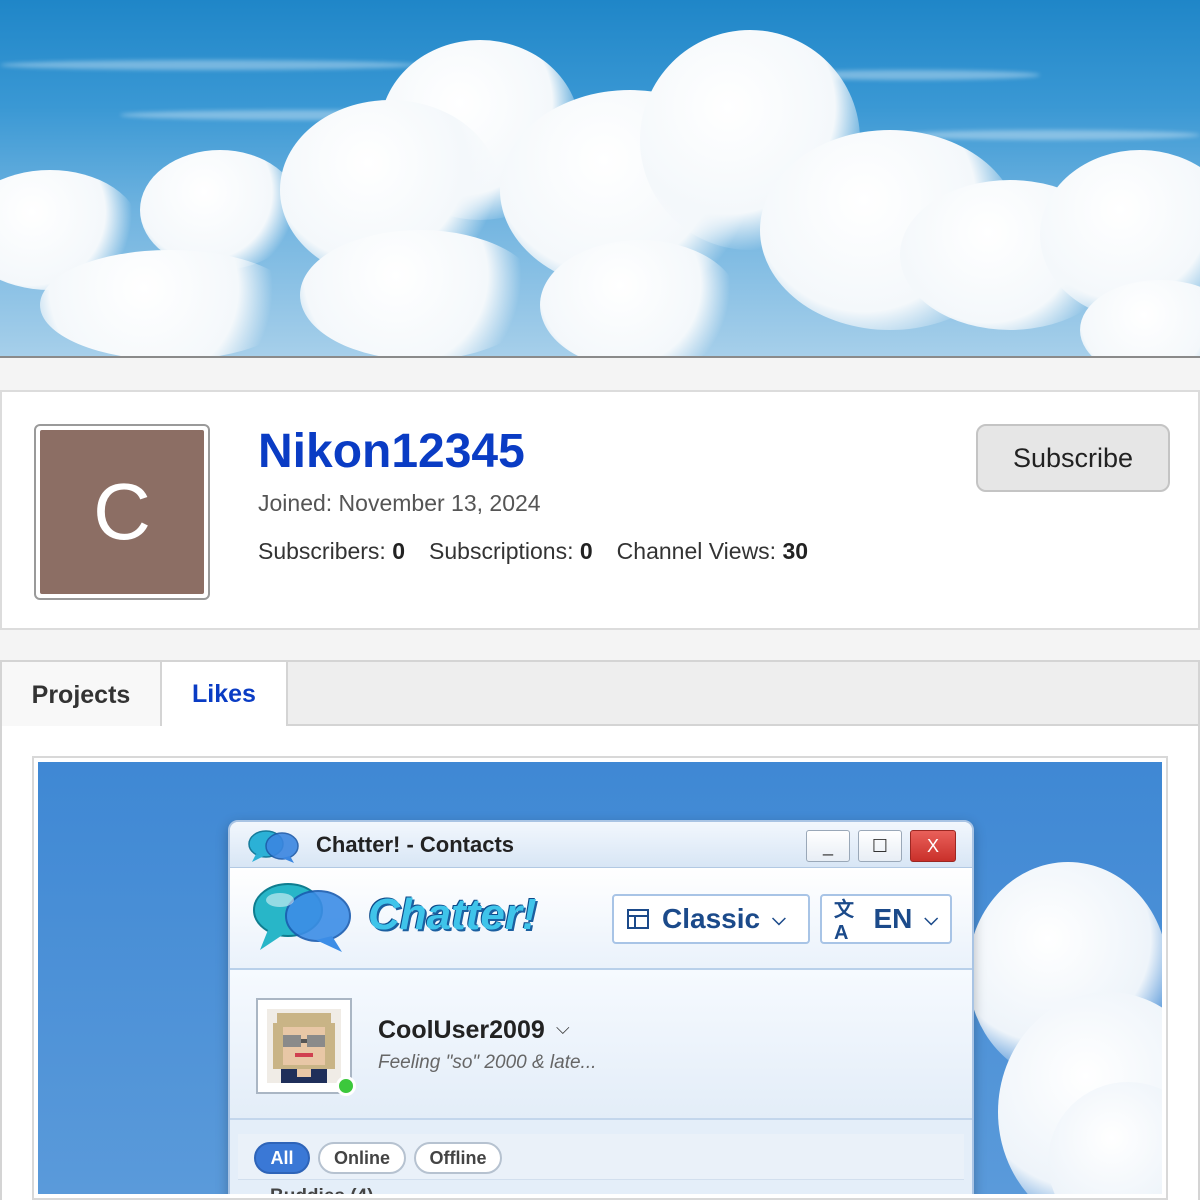  Describe the element at coordinates (321, 1190) in the screenshot. I see `buddies-group-label: Buddies (4)` at that location.